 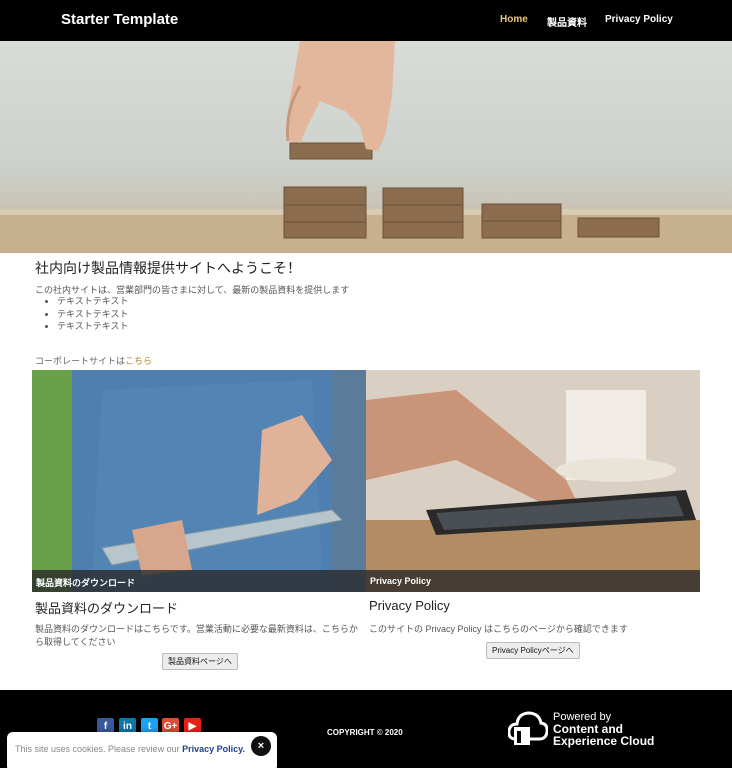 I want to click on product-docs-button: 製品資料ページへ, so click(x=200, y=661).